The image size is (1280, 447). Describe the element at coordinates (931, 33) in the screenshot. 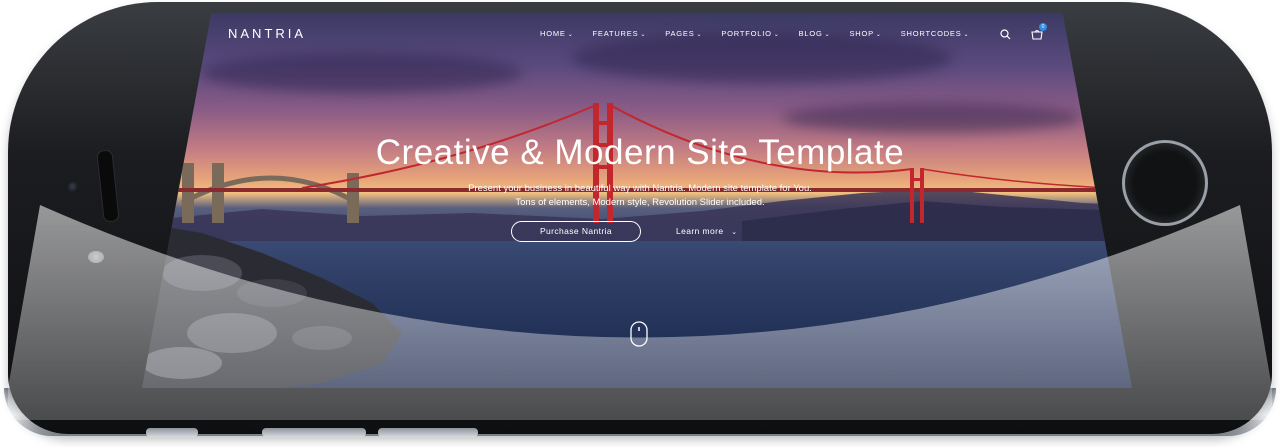

I see `menu-item-label: SHORTCODES` at that location.